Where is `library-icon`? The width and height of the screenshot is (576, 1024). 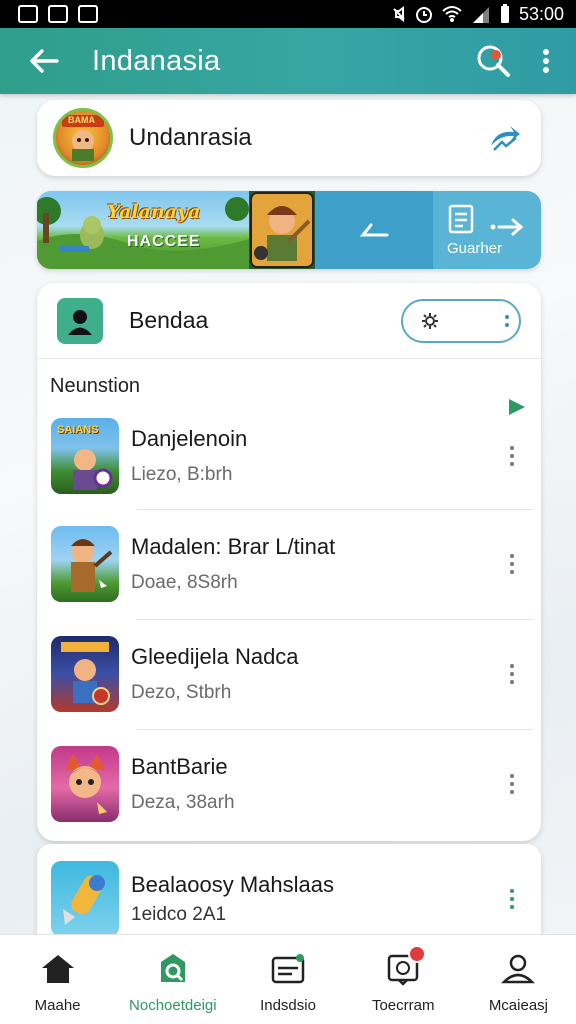
library-icon is located at coordinates (288, 969).